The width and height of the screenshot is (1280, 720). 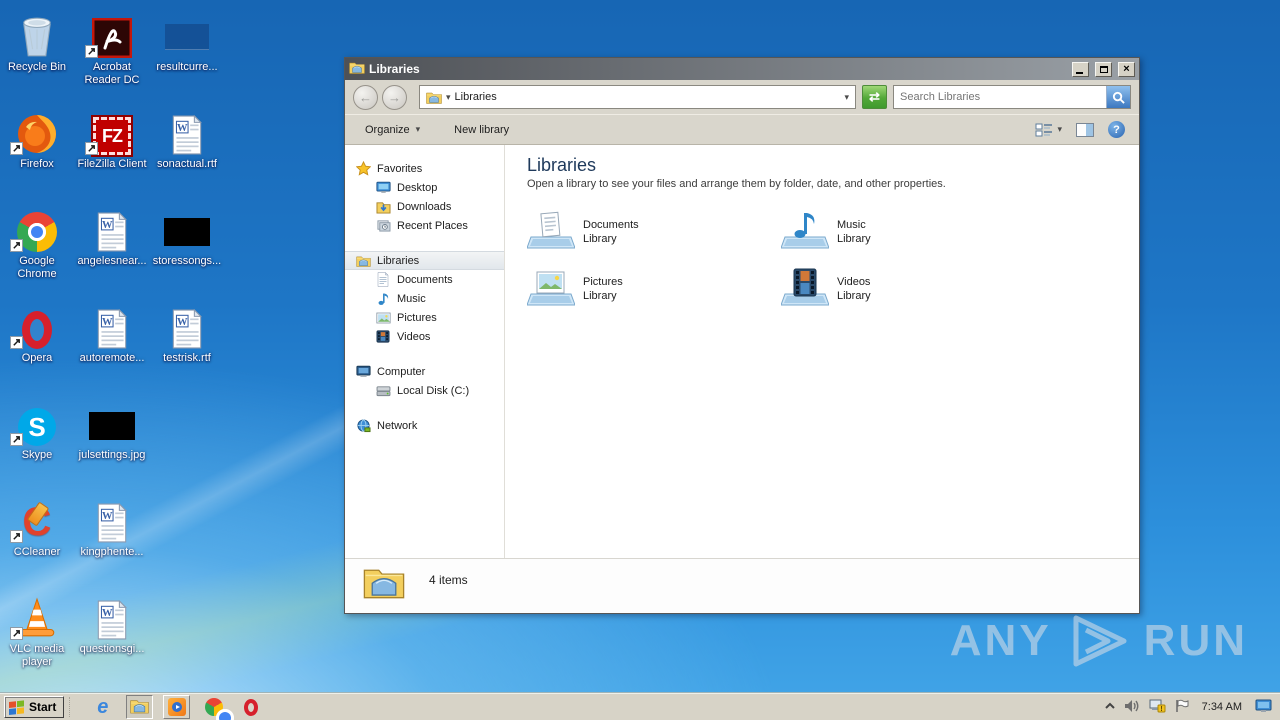 I want to click on status-bar: 4 items, so click(x=742, y=585).